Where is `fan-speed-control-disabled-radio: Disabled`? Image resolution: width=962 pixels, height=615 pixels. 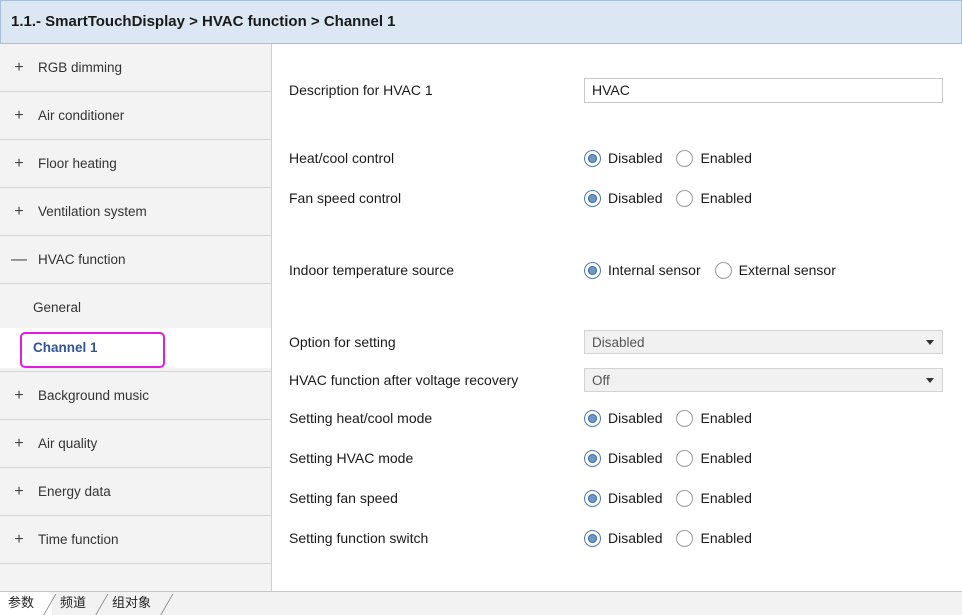
fan-speed-control-disabled-radio: Disabled is located at coordinates (623, 198).